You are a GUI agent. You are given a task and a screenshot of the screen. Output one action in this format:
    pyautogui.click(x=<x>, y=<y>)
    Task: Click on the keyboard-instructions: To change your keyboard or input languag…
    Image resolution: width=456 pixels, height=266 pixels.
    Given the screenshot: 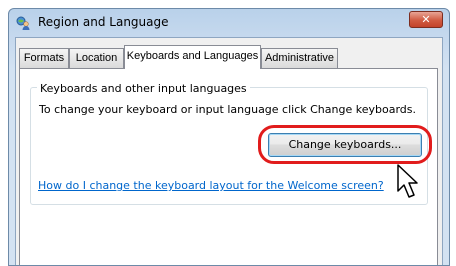 What is the action you would take?
    pyautogui.click(x=227, y=109)
    